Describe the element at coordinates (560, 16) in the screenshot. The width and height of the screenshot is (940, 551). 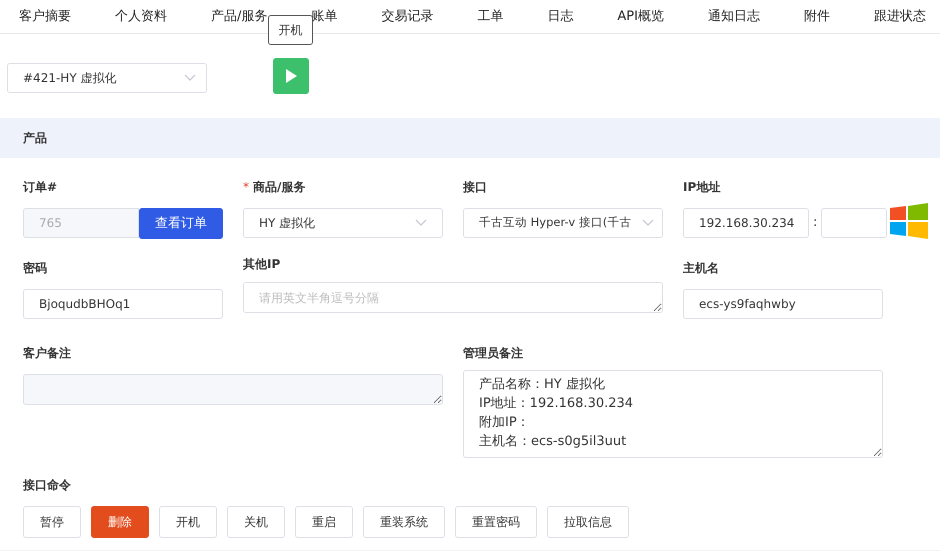
I see `nav-tab: 日志` at that location.